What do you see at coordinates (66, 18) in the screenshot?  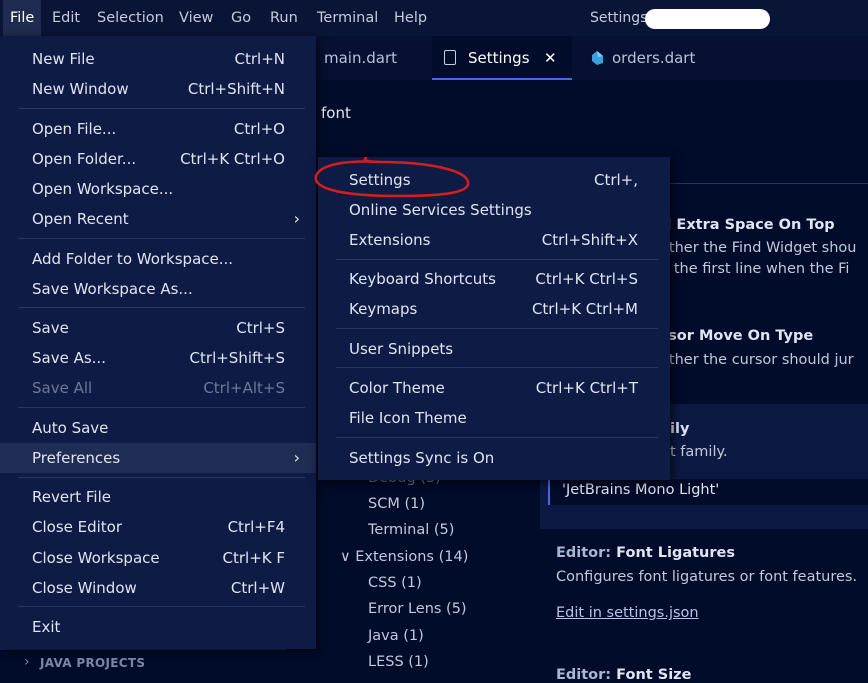 I see `menu-edit: Edit` at bounding box center [66, 18].